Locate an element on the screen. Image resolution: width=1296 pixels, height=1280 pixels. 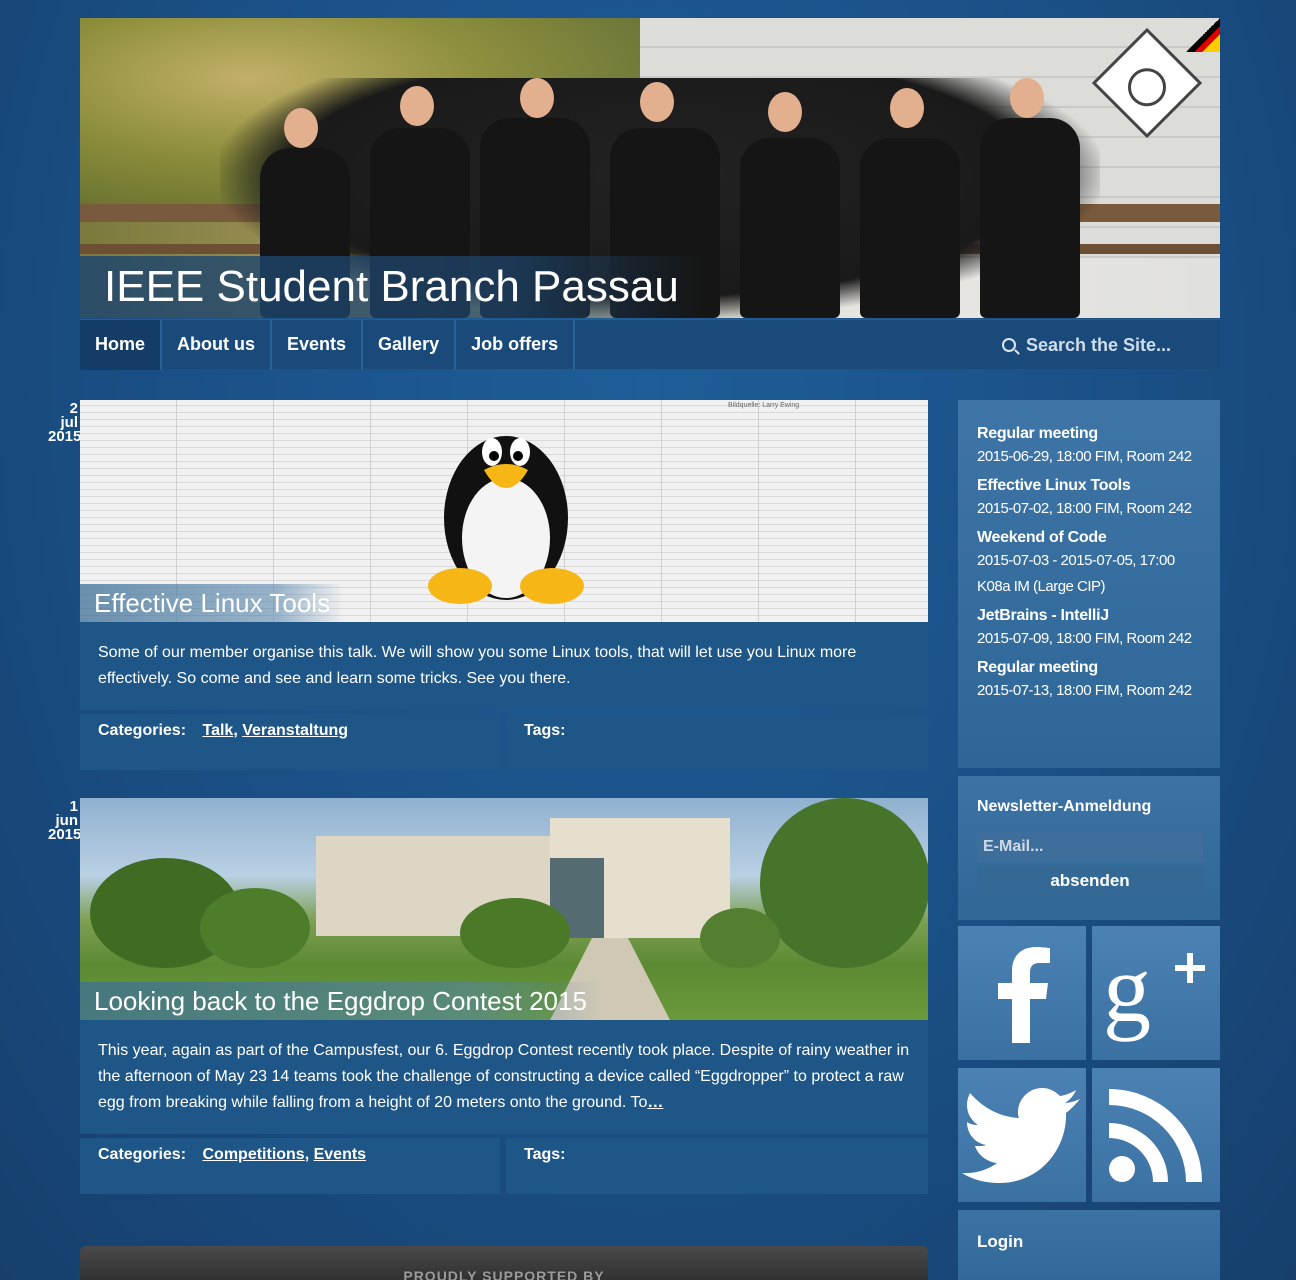
footer-heading: PROUDLY SUPPORTED BY is located at coordinates (504, 1274).